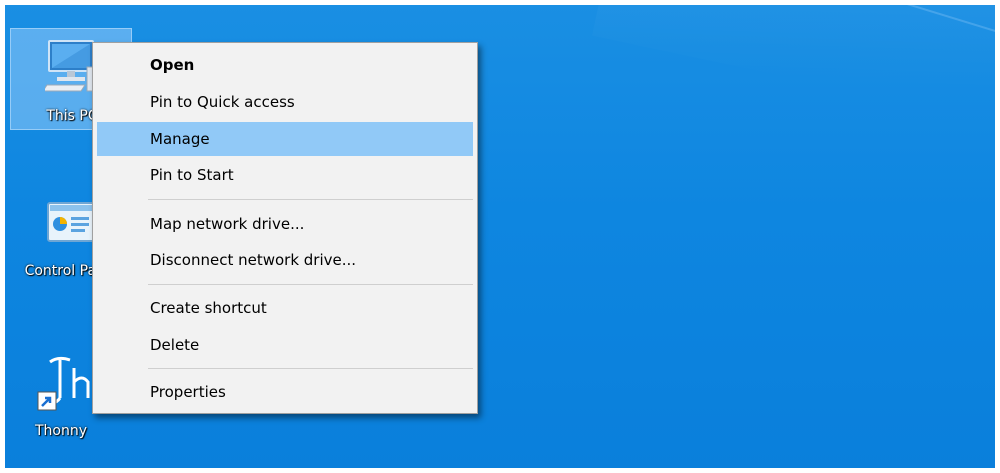  Describe the element at coordinates (285, 139) in the screenshot. I see `menu-item-manage: Manage` at that location.